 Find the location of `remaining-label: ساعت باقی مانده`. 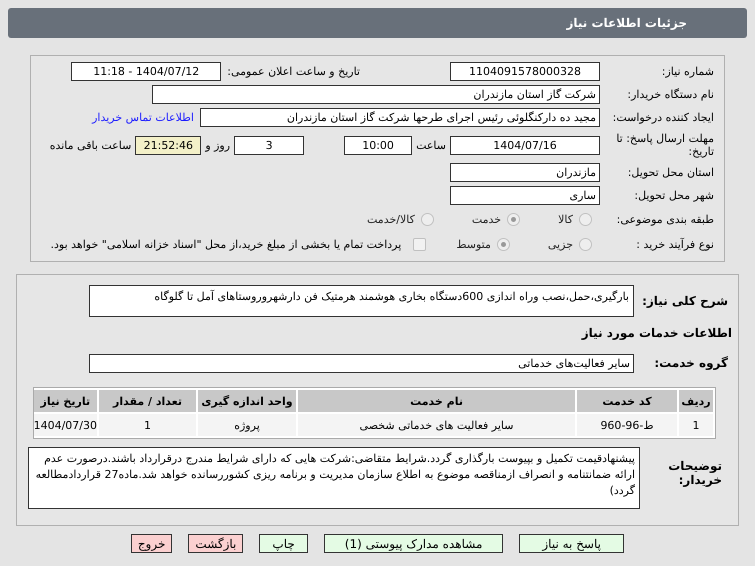

remaining-label: ساعت باقی مانده is located at coordinates (91, 145).